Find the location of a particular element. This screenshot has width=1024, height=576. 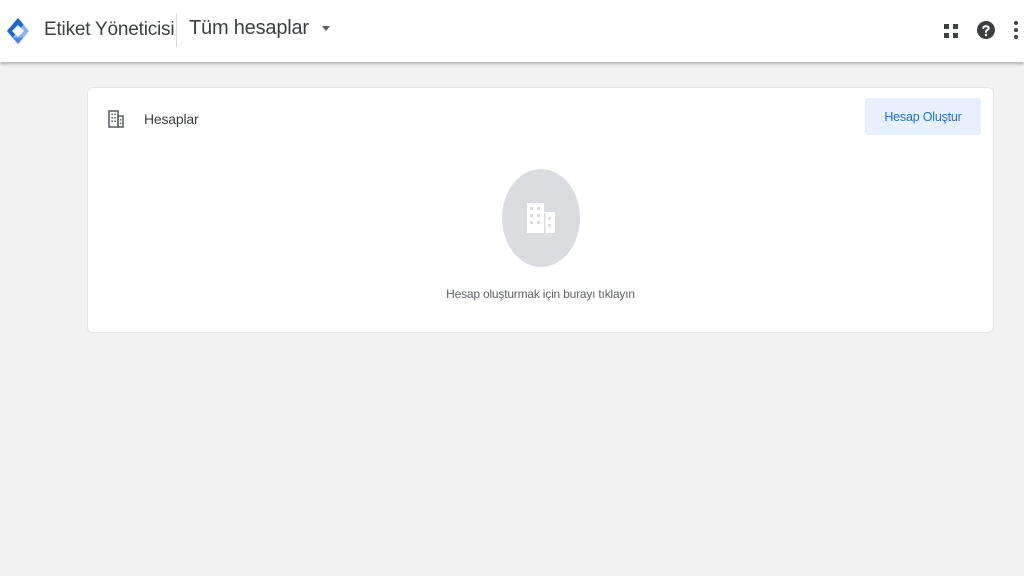

empty-state-create-button is located at coordinates (541, 218).